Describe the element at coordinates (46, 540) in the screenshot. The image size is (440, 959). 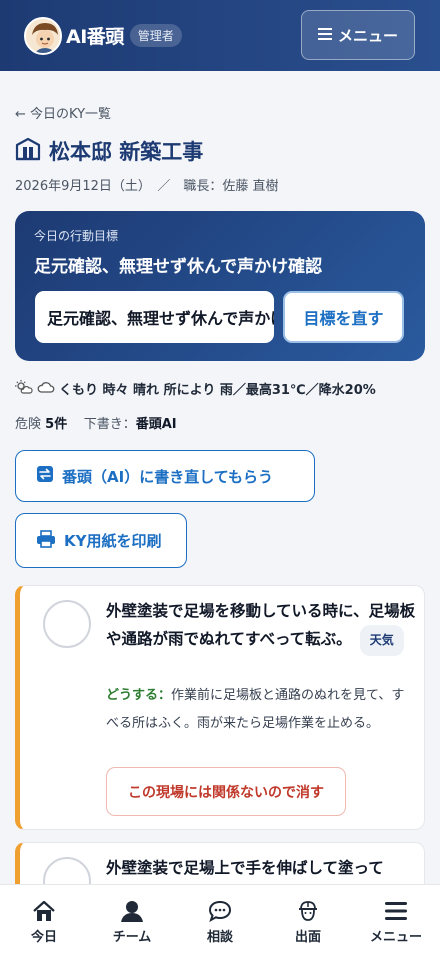
I see `printer-icon` at that location.